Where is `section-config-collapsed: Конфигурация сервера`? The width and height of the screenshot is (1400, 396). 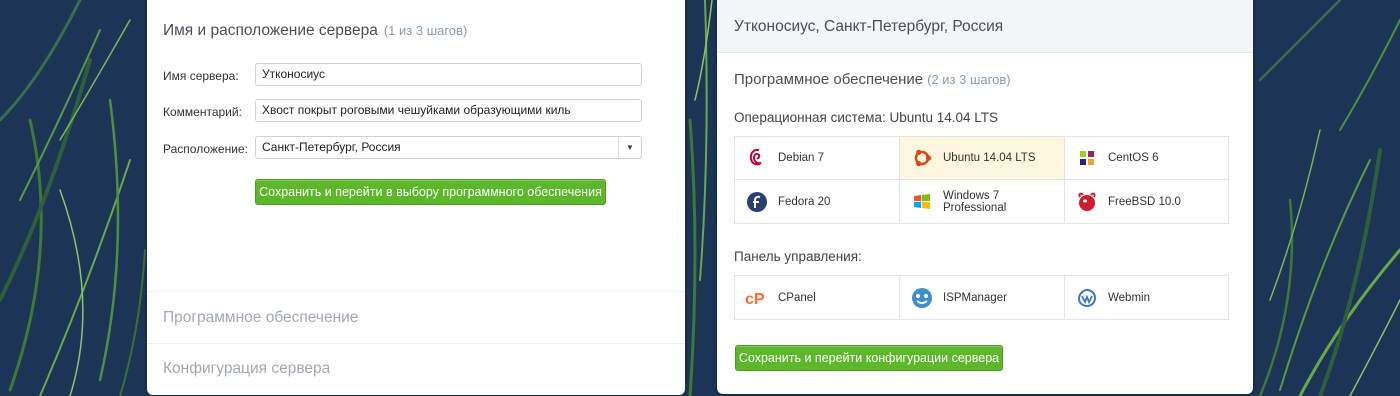
section-config-collapsed: Конфигурация сервера is located at coordinates (416, 369).